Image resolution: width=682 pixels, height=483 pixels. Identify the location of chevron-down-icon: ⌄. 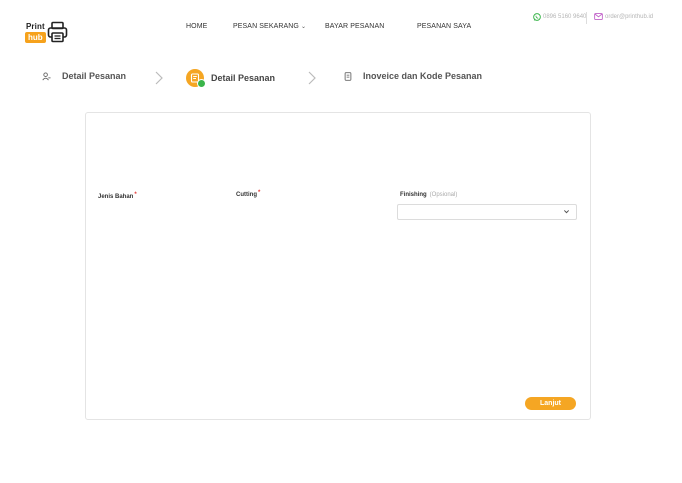
(303, 27).